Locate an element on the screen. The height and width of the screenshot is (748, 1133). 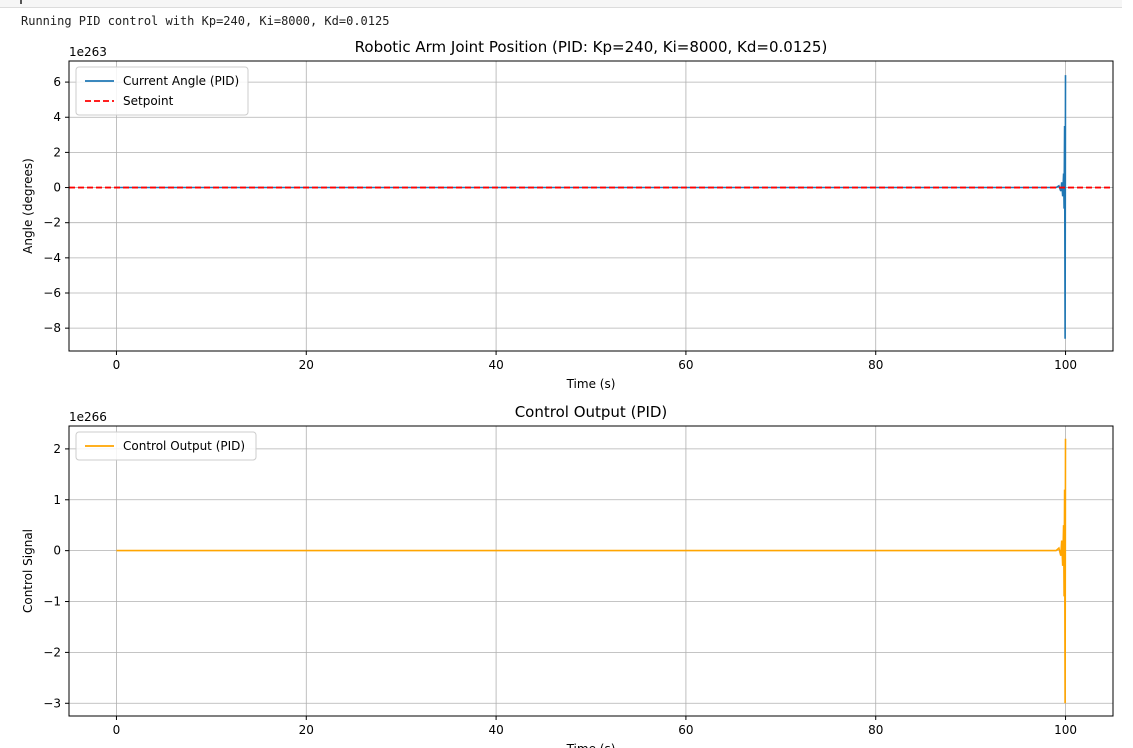
y-axis-label: Control Signal is located at coordinates (28, 571).